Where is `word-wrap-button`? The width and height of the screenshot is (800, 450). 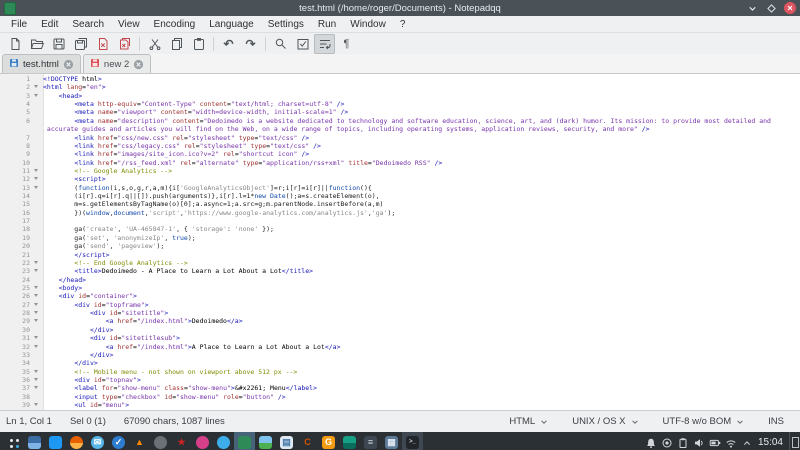 word-wrap-button is located at coordinates (324, 43).